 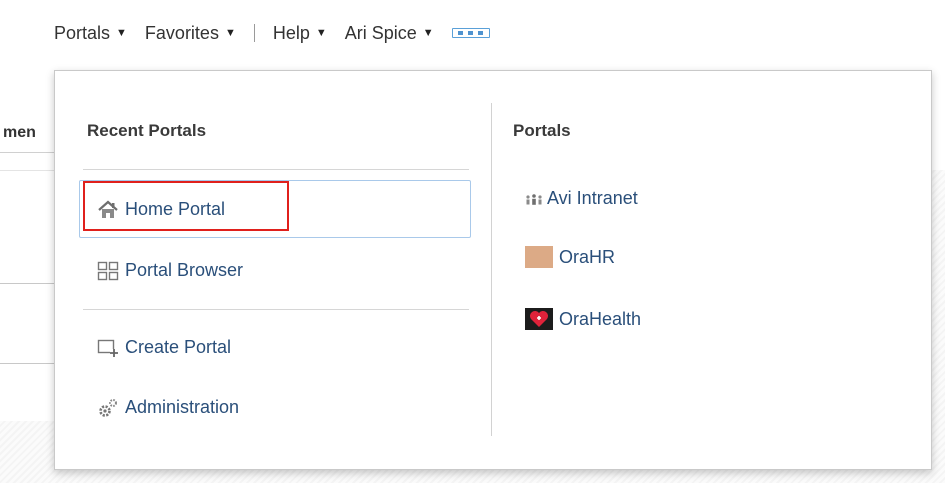 I want to click on nav-help-label: Help, so click(x=291, y=32).